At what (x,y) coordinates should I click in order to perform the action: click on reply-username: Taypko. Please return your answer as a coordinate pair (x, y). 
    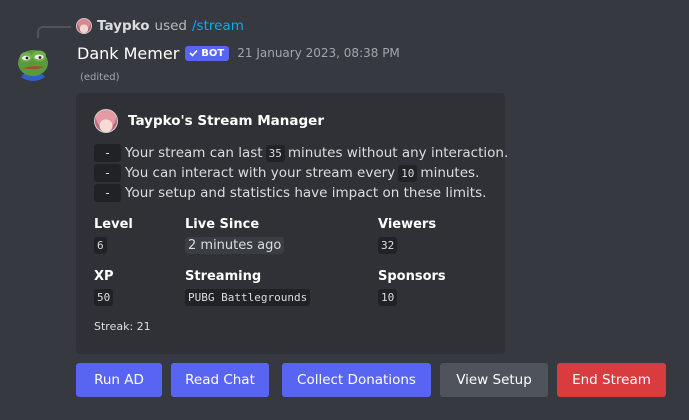
    Looking at the image, I should click on (123, 26).